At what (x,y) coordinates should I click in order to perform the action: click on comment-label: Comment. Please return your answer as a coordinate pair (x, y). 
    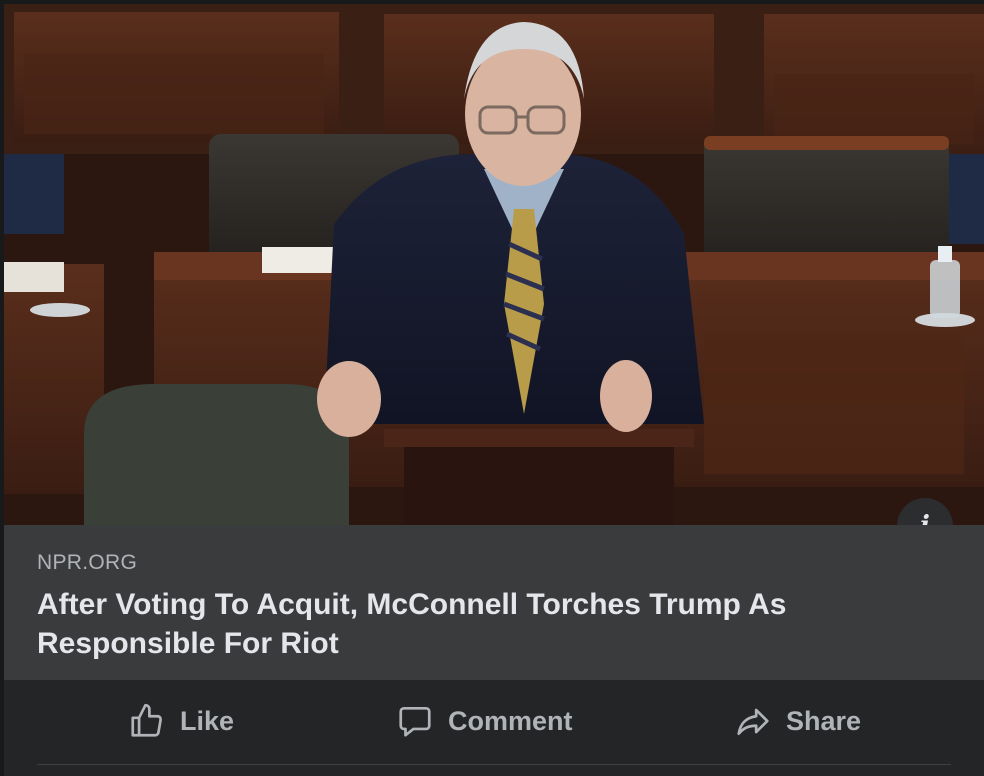
    Looking at the image, I should click on (510, 720).